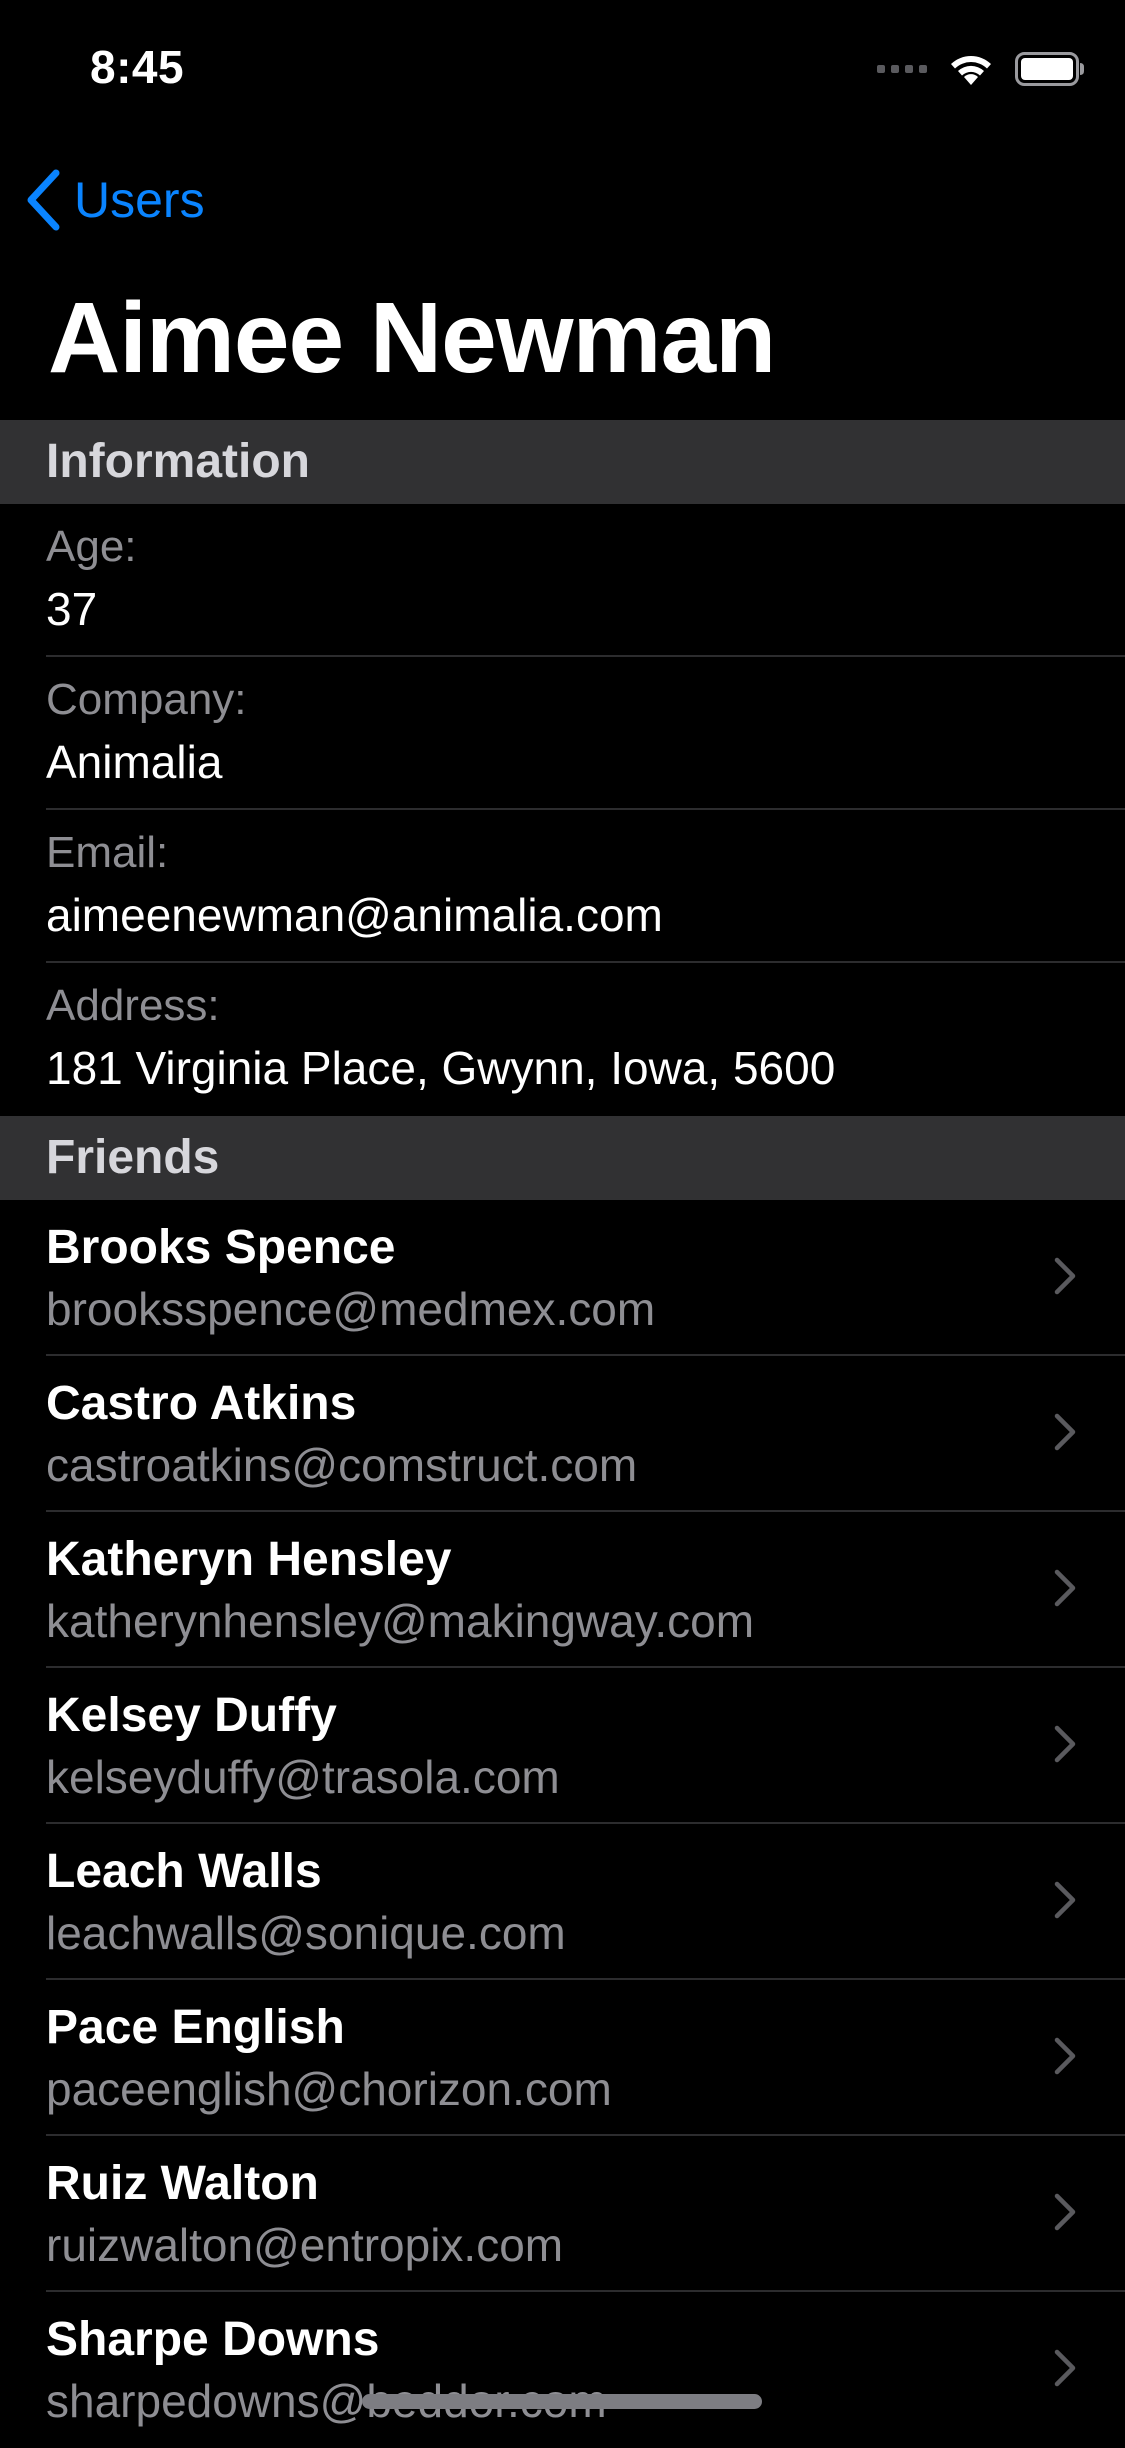 This screenshot has height=2448, width=1125. I want to click on friend-name: Pace English, so click(195, 2027).